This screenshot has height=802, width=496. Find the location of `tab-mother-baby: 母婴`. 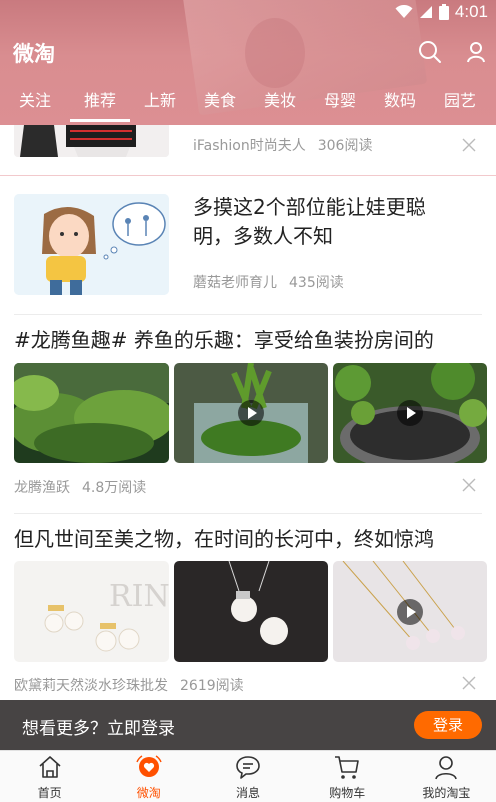

tab-mother-baby: 母婴 is located at coordinates (340, 104).